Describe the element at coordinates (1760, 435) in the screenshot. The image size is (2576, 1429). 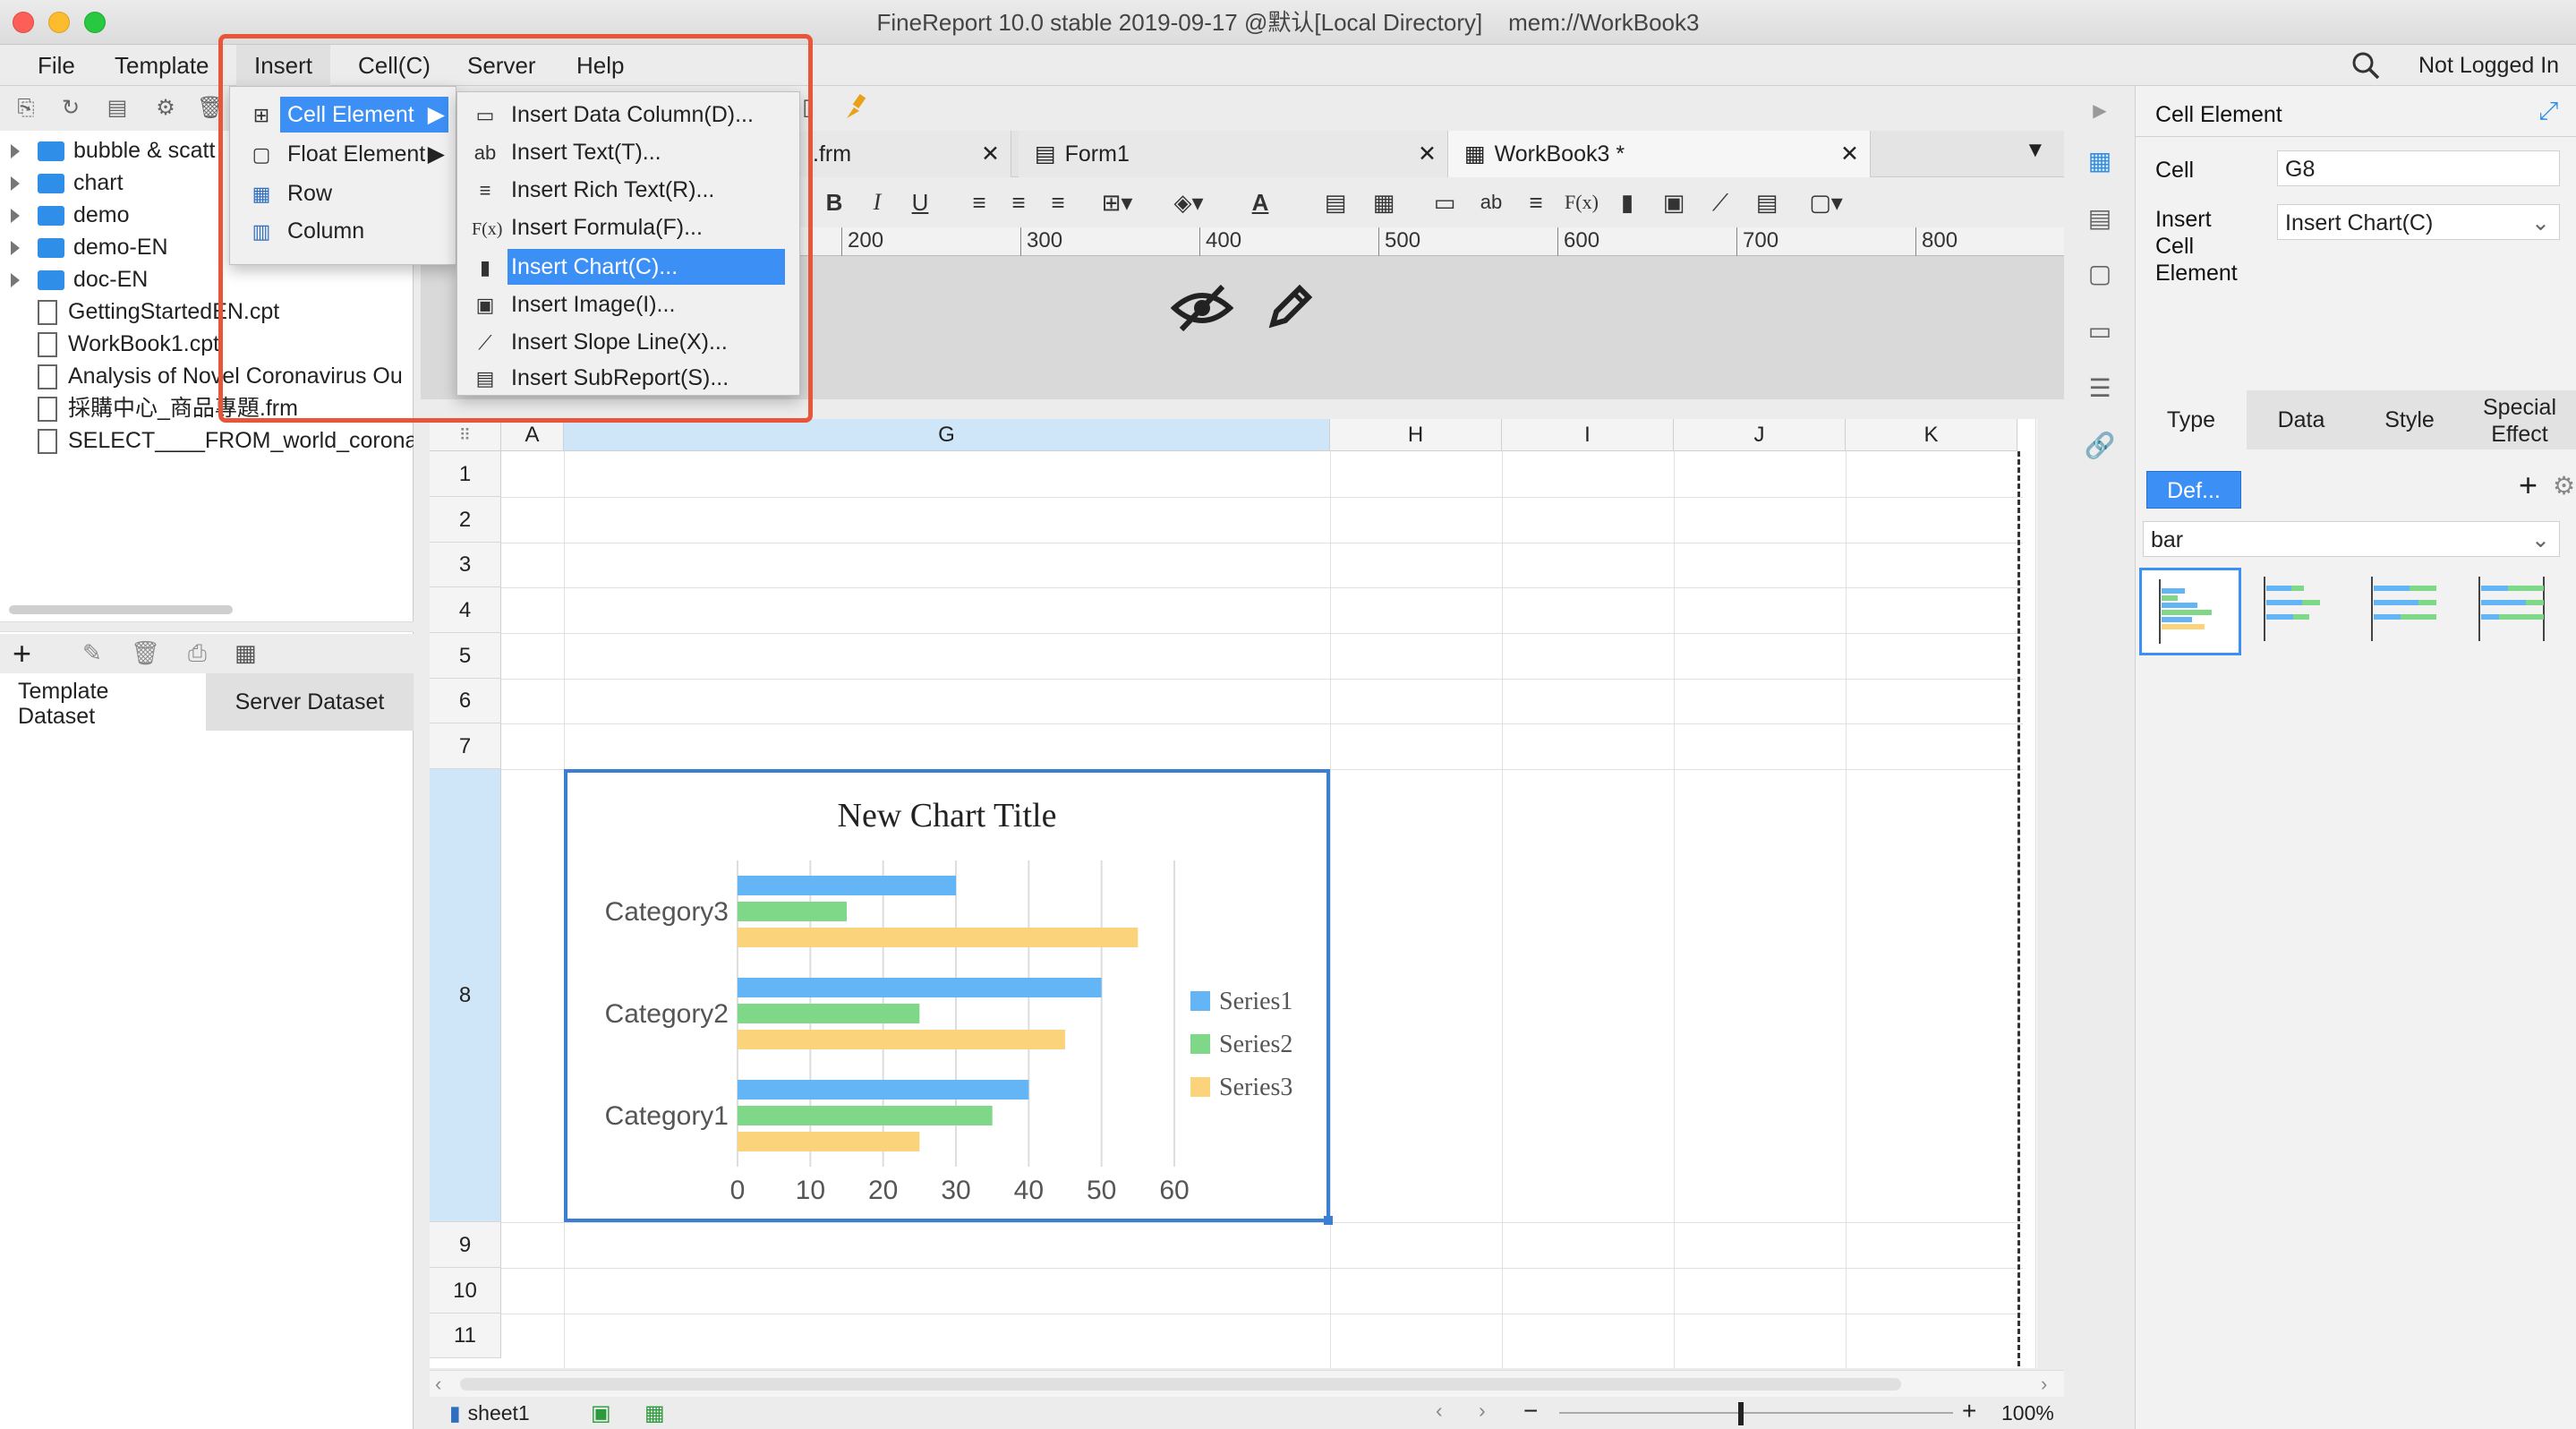
I see `column-header: J` at that location.